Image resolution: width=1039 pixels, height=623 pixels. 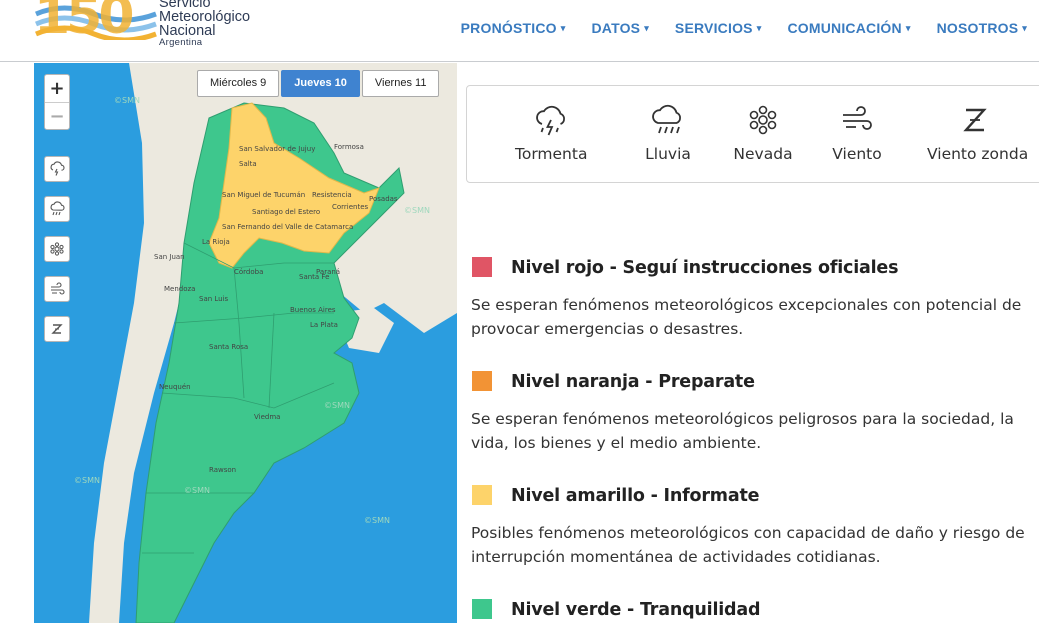 What do you see at coordinates (857, 132) in the screenshot?
I see `phenomenon-viento: Viento` at bounding box center [857, 132].